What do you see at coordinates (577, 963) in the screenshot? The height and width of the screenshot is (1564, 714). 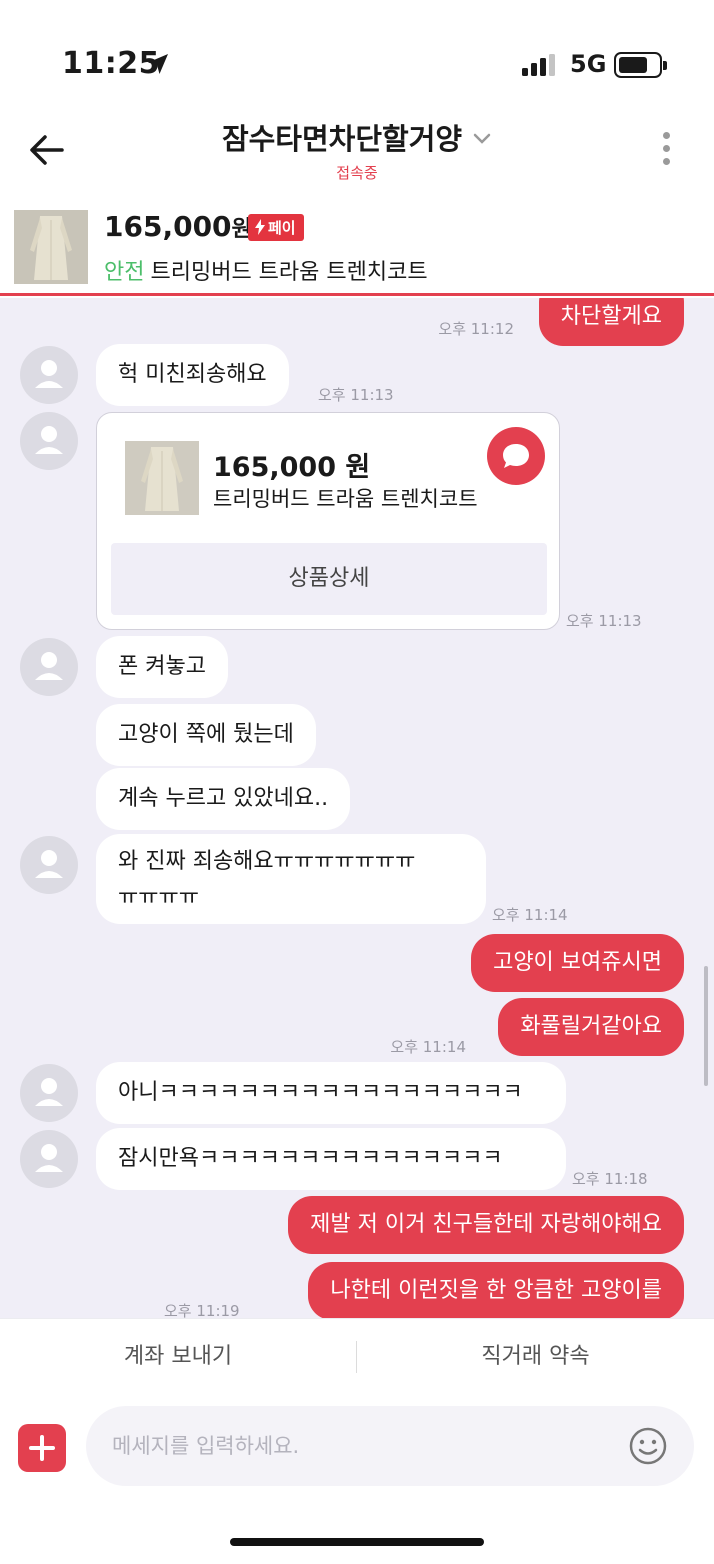 I see `outgoing-message: 고양이 보여쥬시면` at bounding box center [577, 963].